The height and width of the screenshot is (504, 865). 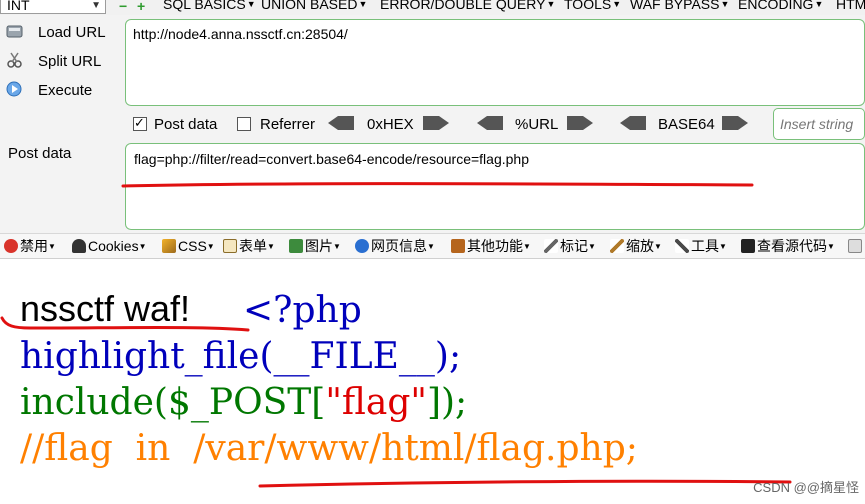 I want to click on watermark: CSDN @@摘星怪, so click(x=806, y=487).